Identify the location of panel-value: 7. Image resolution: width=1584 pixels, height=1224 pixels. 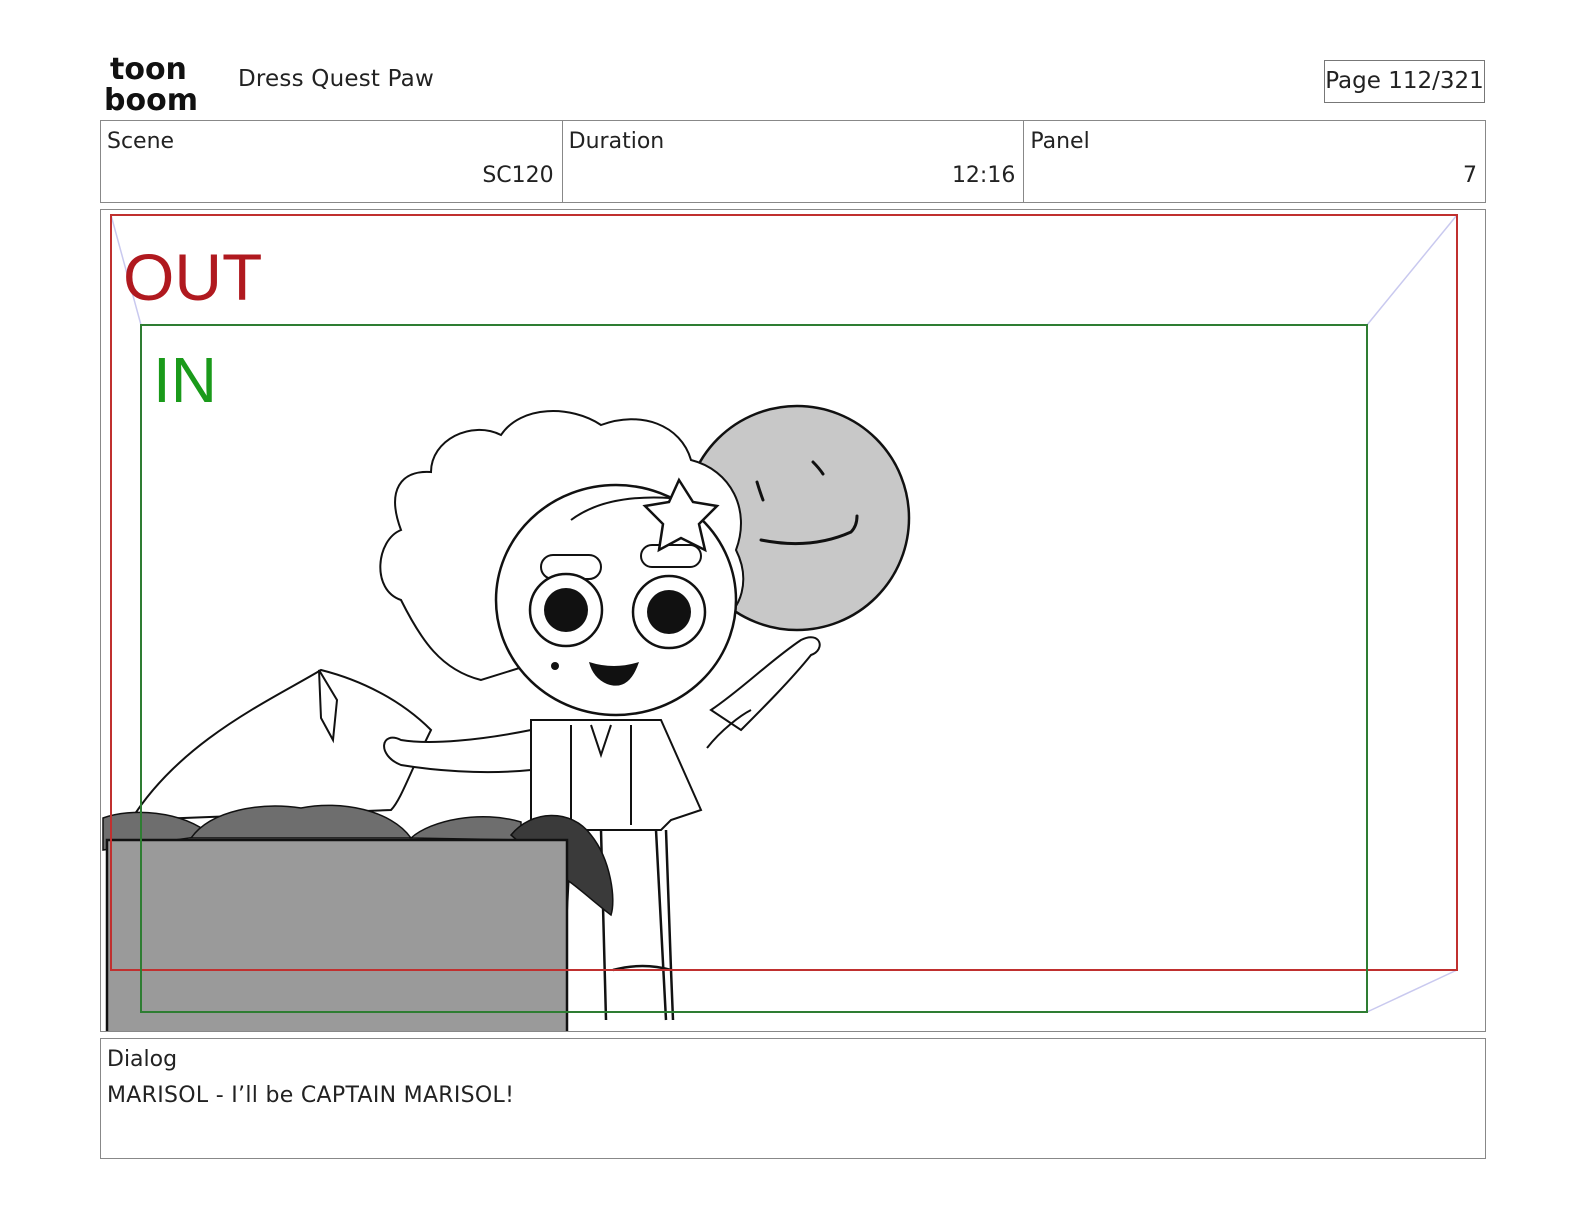
(1470, 175).